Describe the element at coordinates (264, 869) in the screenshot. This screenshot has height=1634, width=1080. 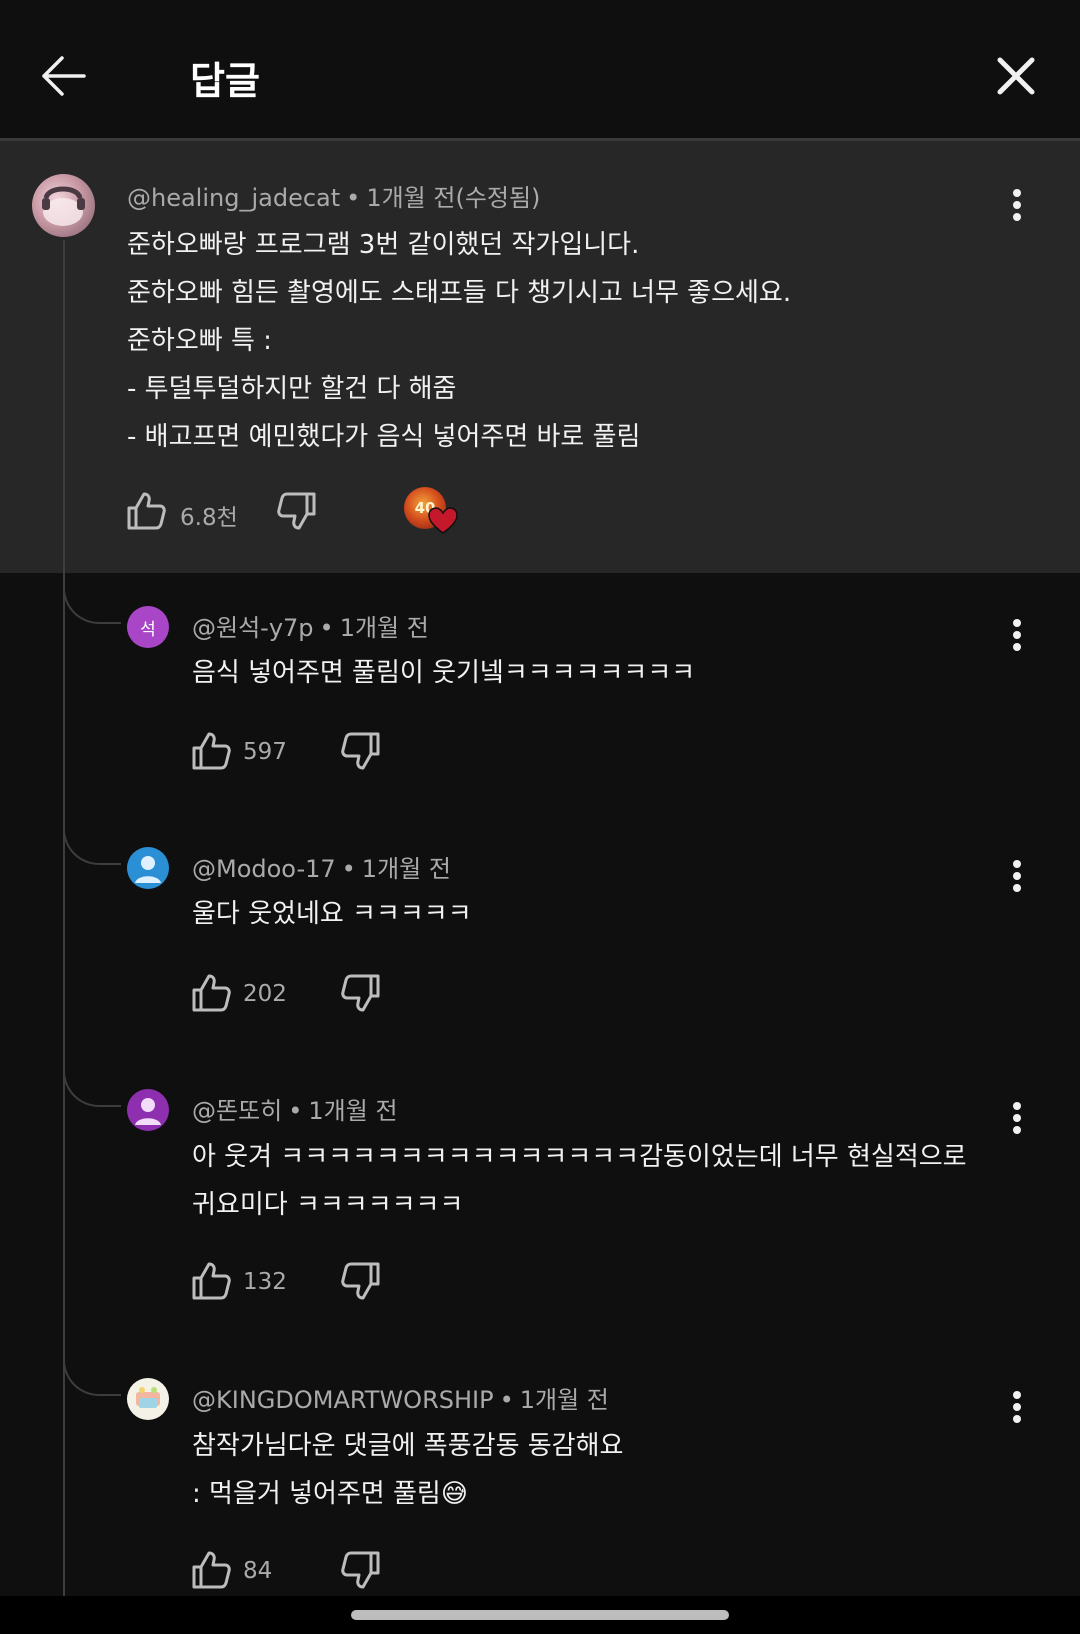
I see `author-name: @Modoo-17` at that location.